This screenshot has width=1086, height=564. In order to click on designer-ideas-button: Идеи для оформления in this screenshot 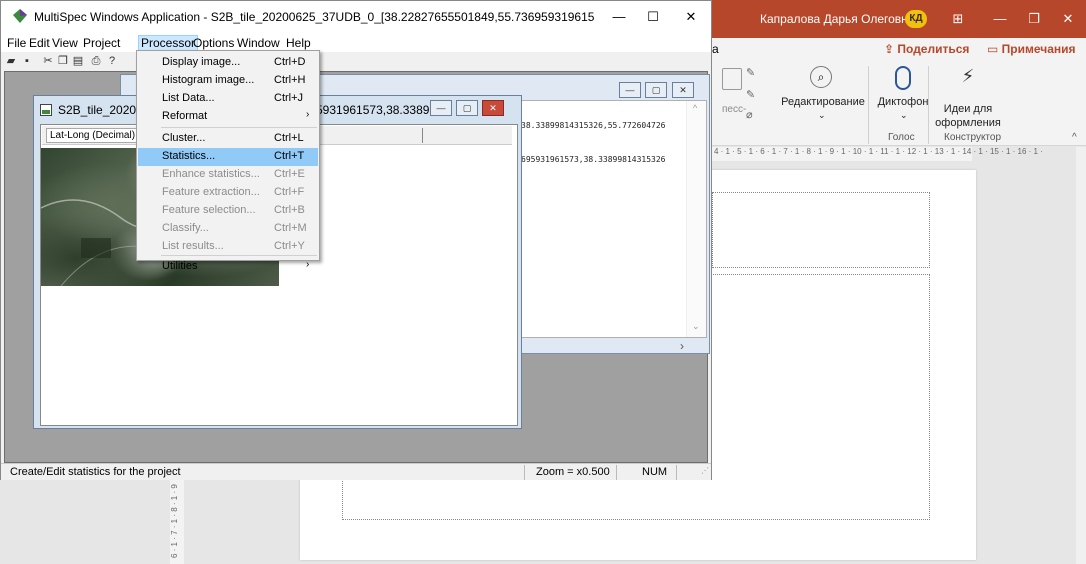, I will do `click(968, 116)`.